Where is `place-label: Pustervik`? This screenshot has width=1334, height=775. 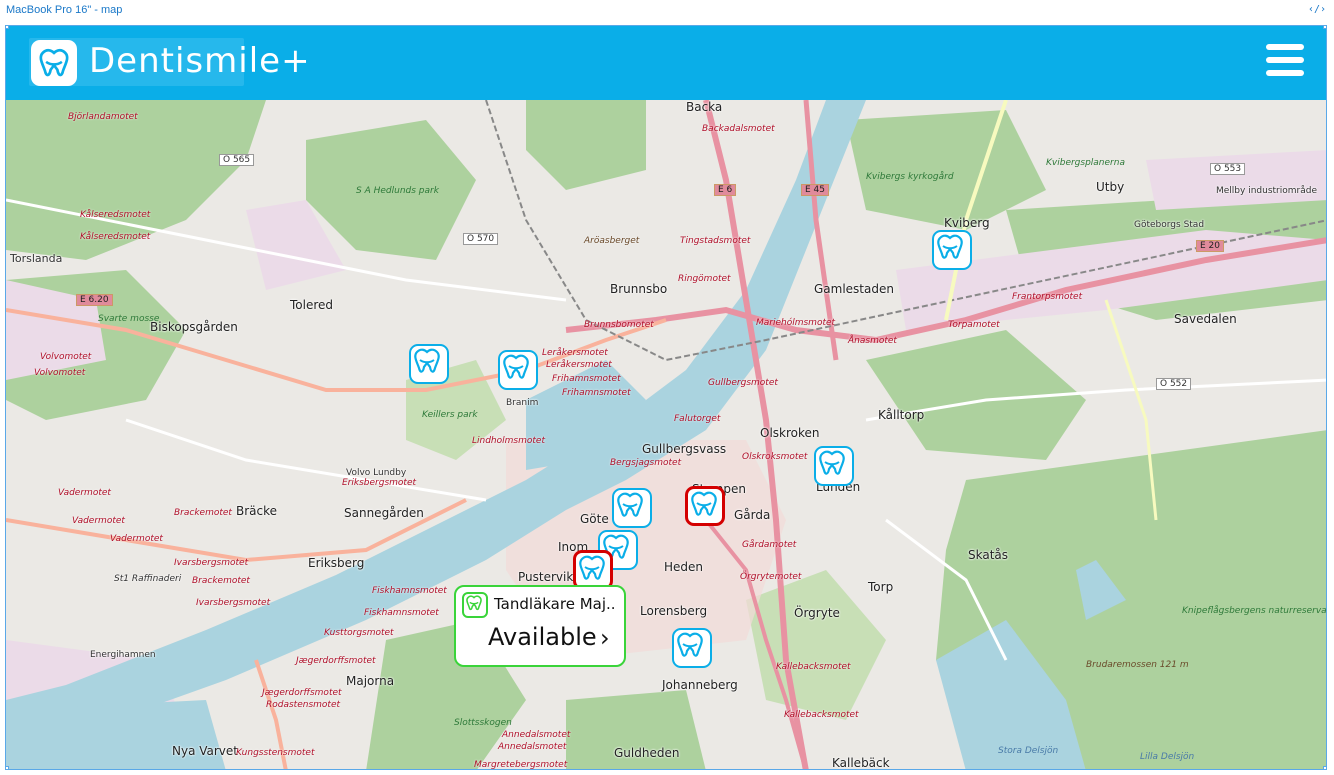
place-label: Pustervik is located at coordinates (546, 577).